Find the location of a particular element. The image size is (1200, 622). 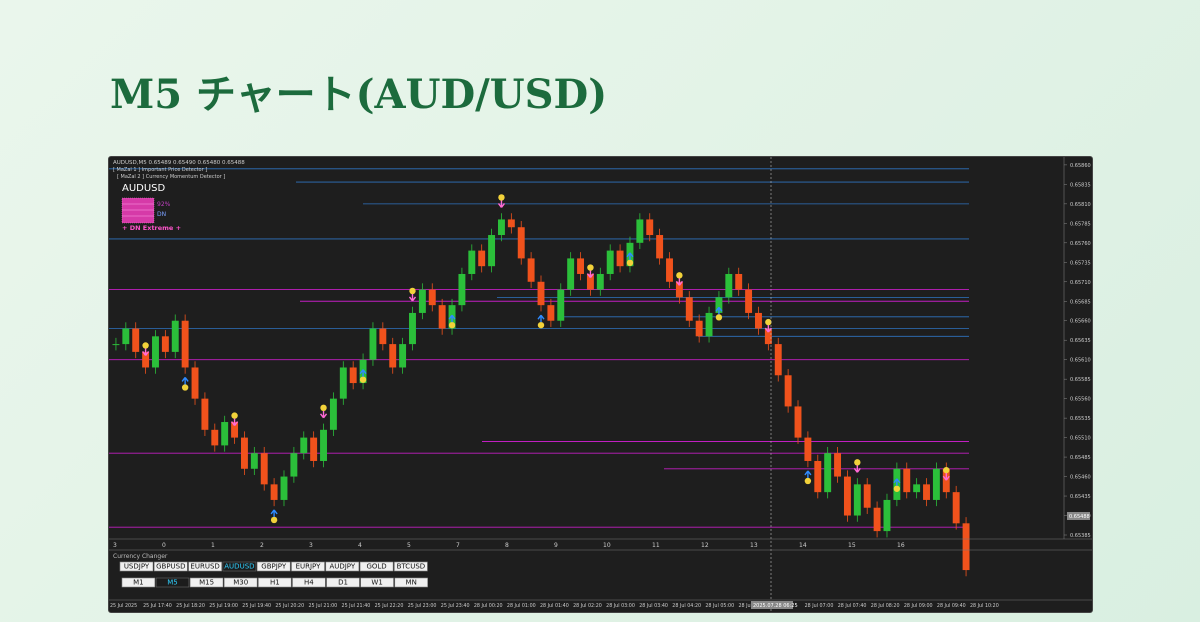

timeframe-button-m1: M1 is located at coordinates (138, 582).